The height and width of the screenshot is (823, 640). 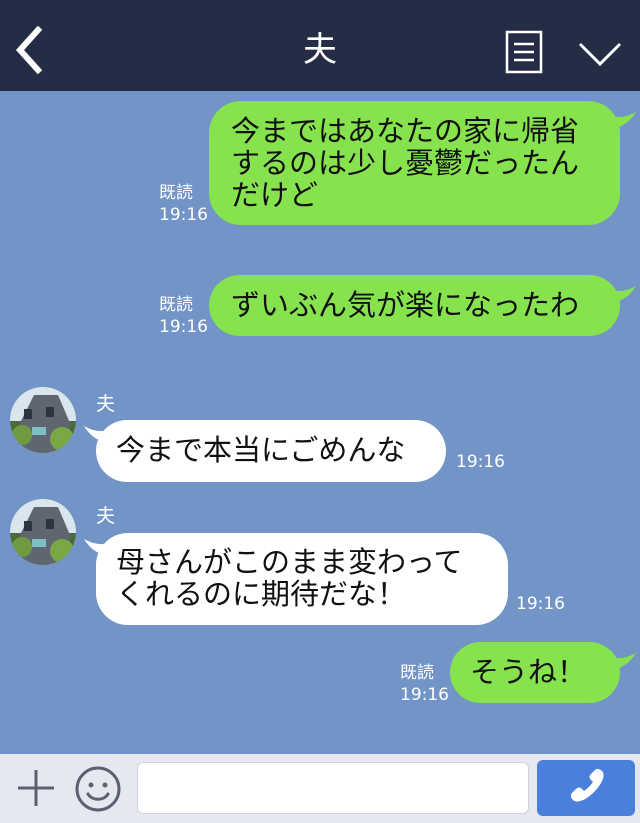 I want to click on chat-header: 夫, so click(x=320, y=45).